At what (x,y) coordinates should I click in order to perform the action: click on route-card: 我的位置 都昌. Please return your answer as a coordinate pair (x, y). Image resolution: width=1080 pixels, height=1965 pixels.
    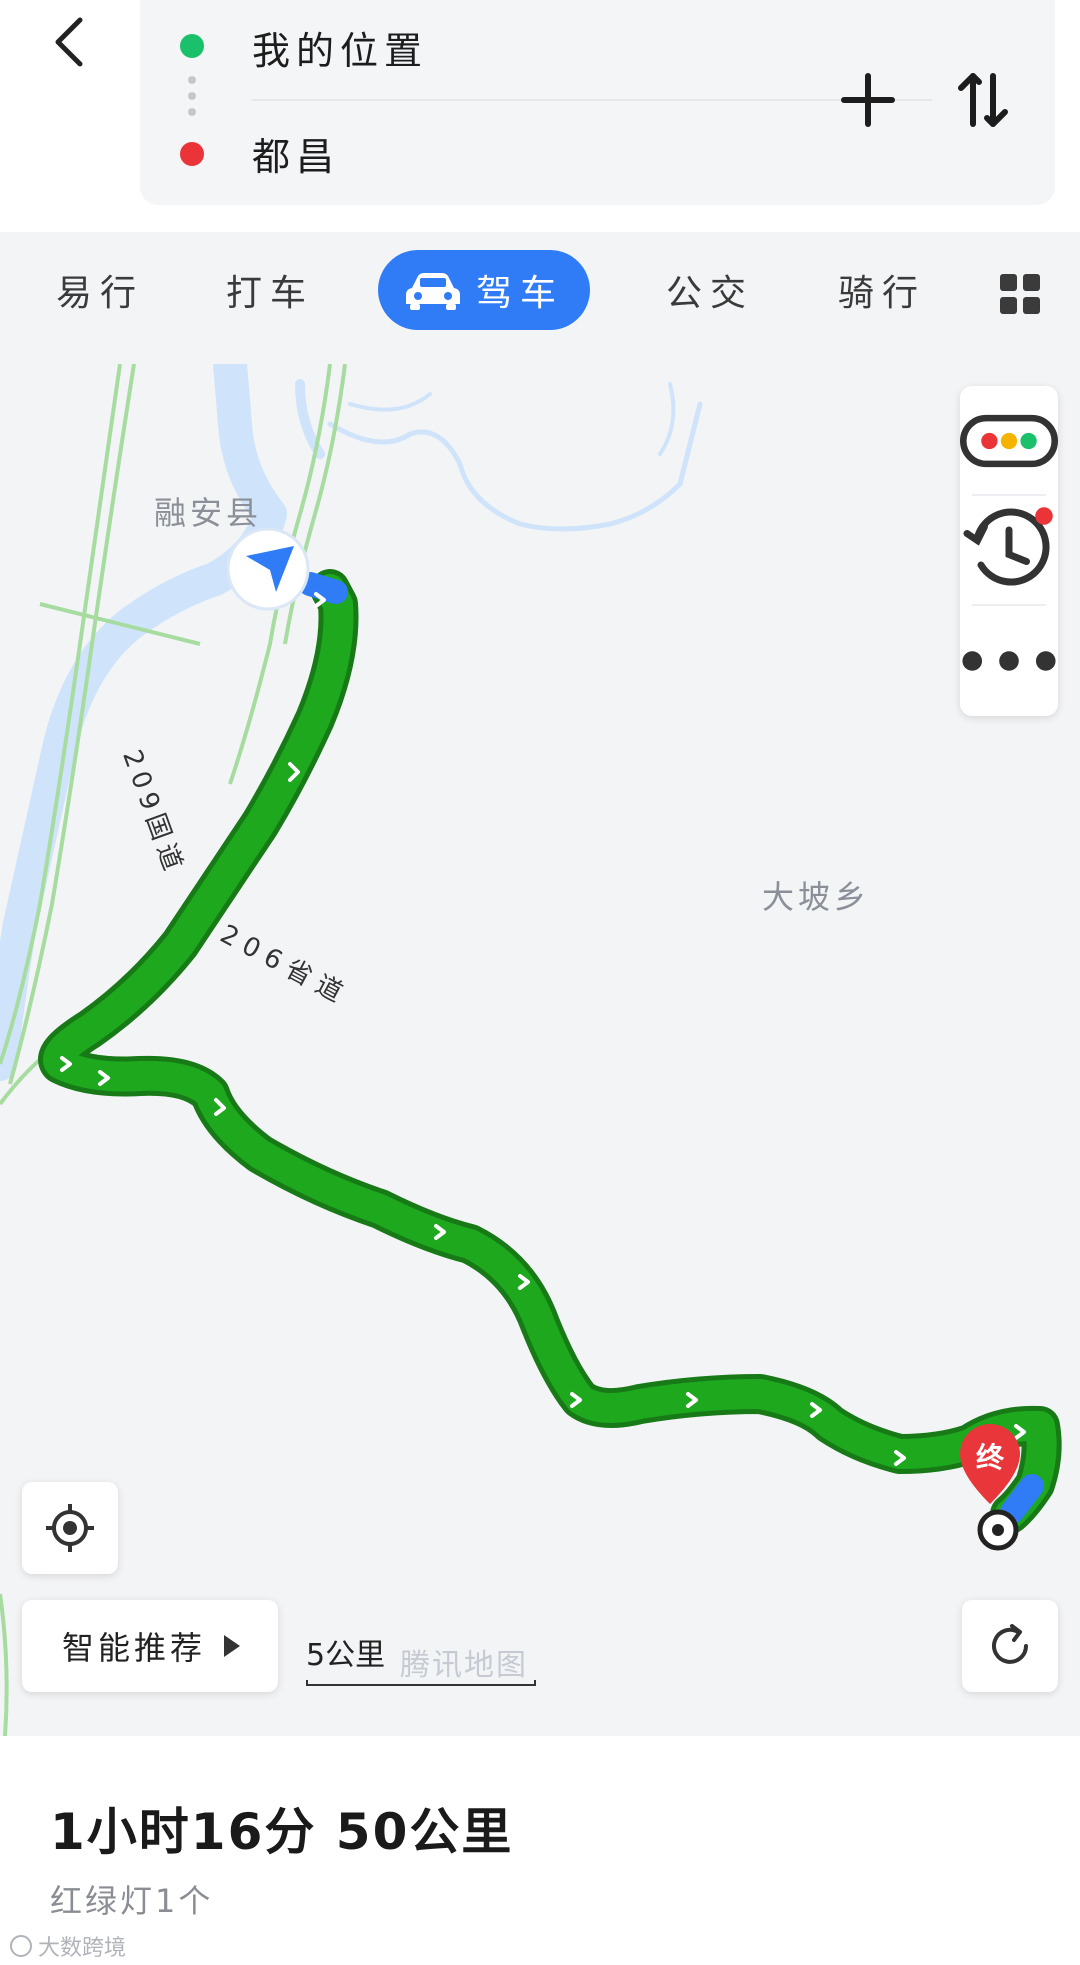
    Looking at the image, I should click on (597, 102).